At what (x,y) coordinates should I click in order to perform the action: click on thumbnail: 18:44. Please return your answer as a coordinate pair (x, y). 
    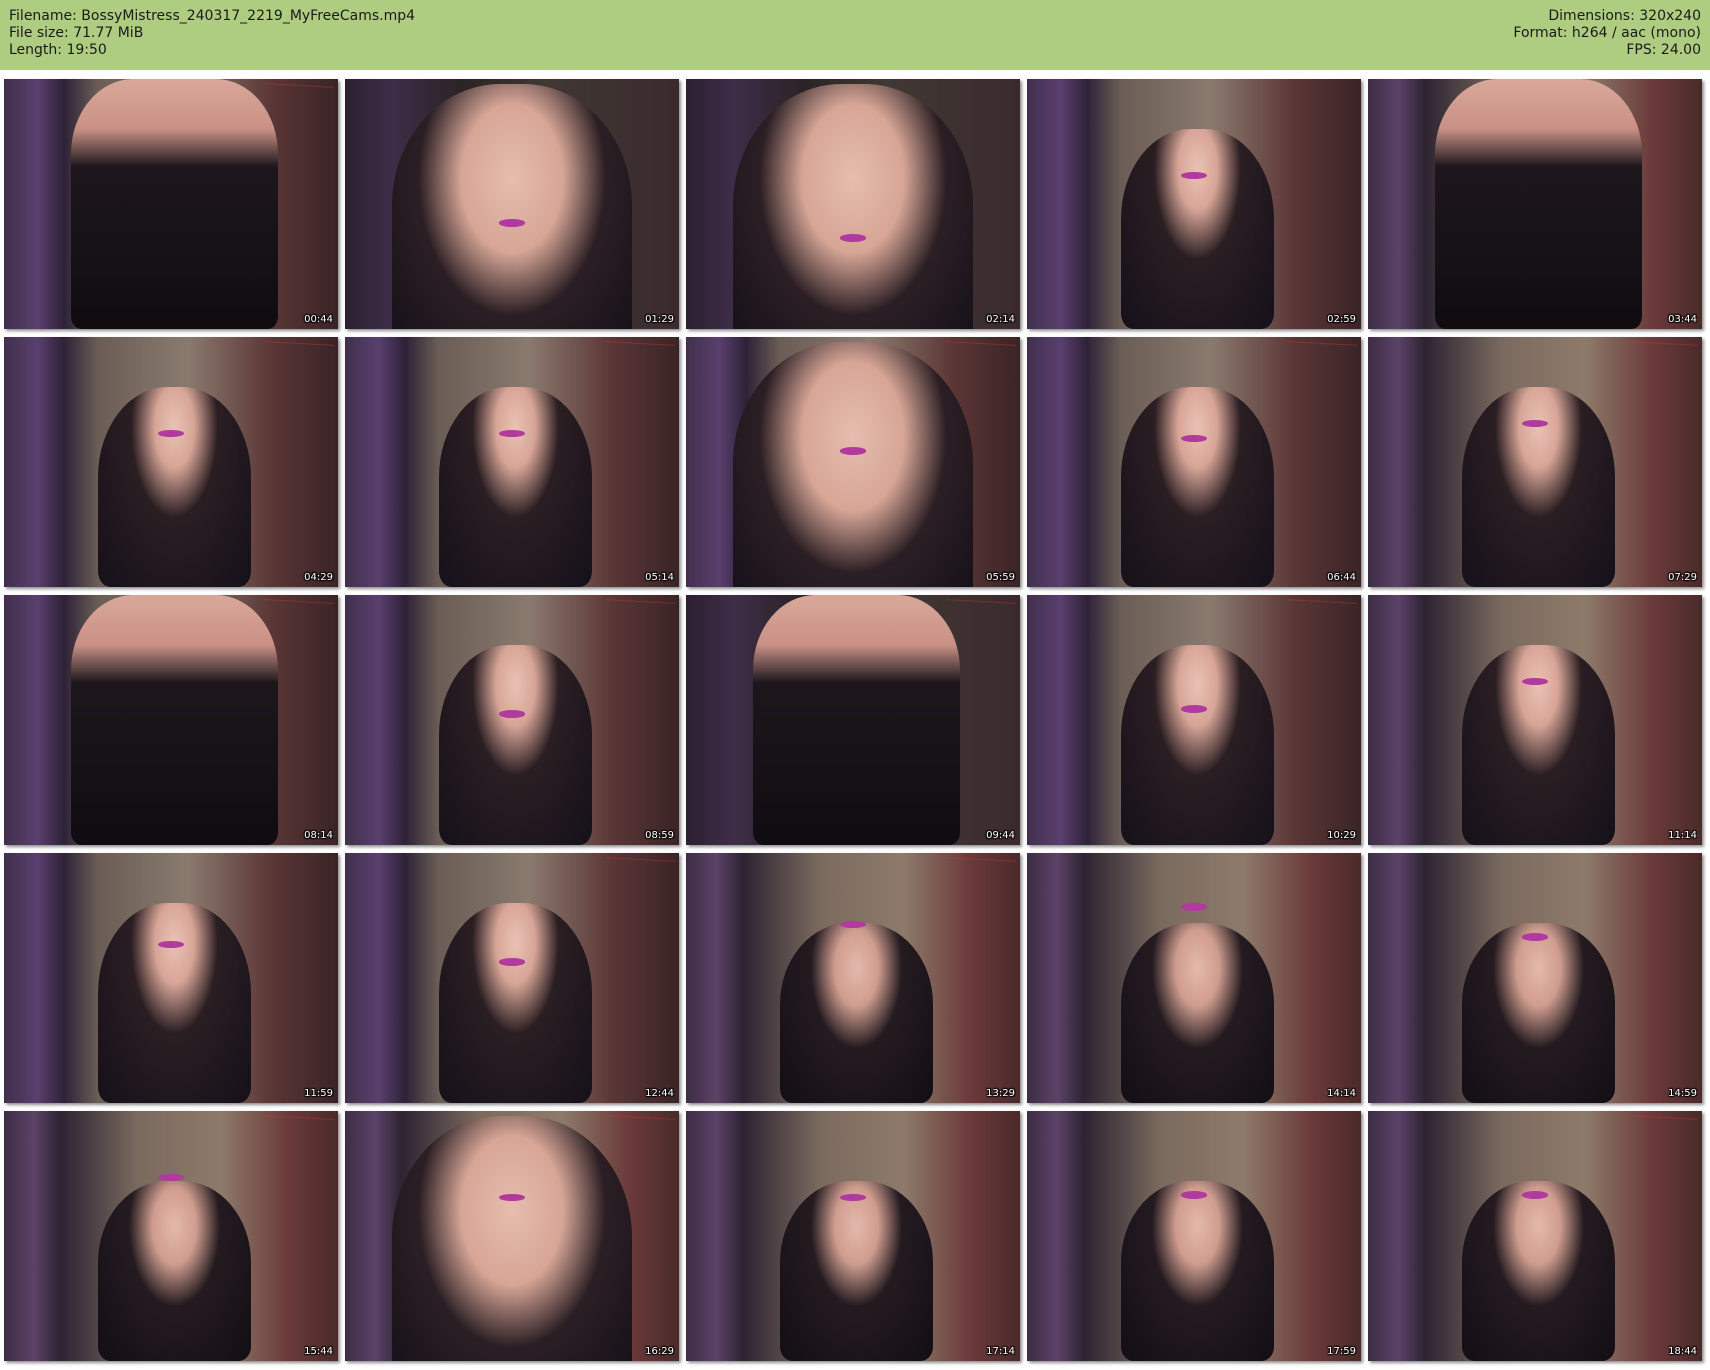
    Looking at the image, I should click on (1535, 1236).